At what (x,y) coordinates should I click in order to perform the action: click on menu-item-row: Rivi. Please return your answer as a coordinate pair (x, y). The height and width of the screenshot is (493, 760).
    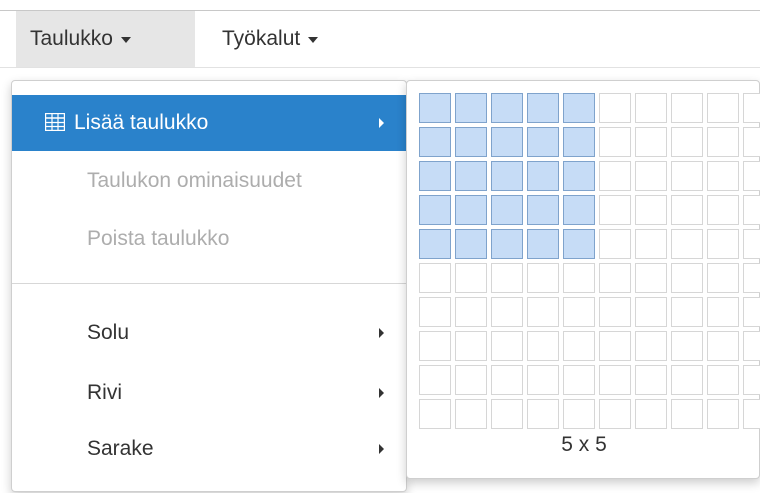
    Looking at the image, I should click on (209, 393).